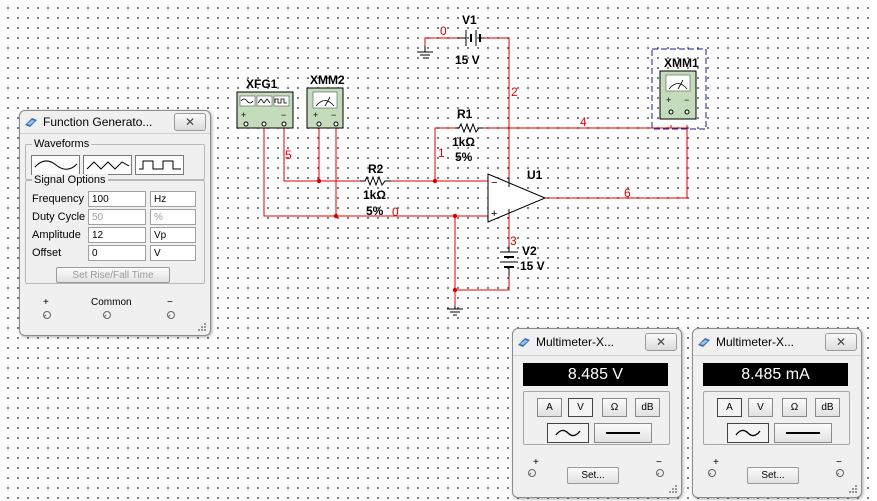 The width and height of the screenshot is (877, 501). Describe the element at coordinates (441, 41) in the screenshot. I see `wire-node-0-v1` at that location.